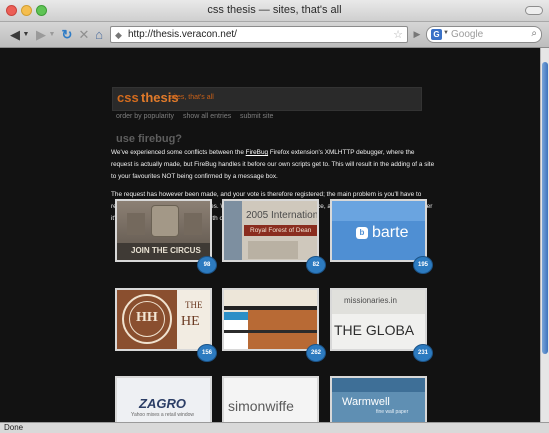 The height and width of the screenshot is (433, 549). I want to click on thumb-image: JOIN THE CIRCUS, so click(163, 230).